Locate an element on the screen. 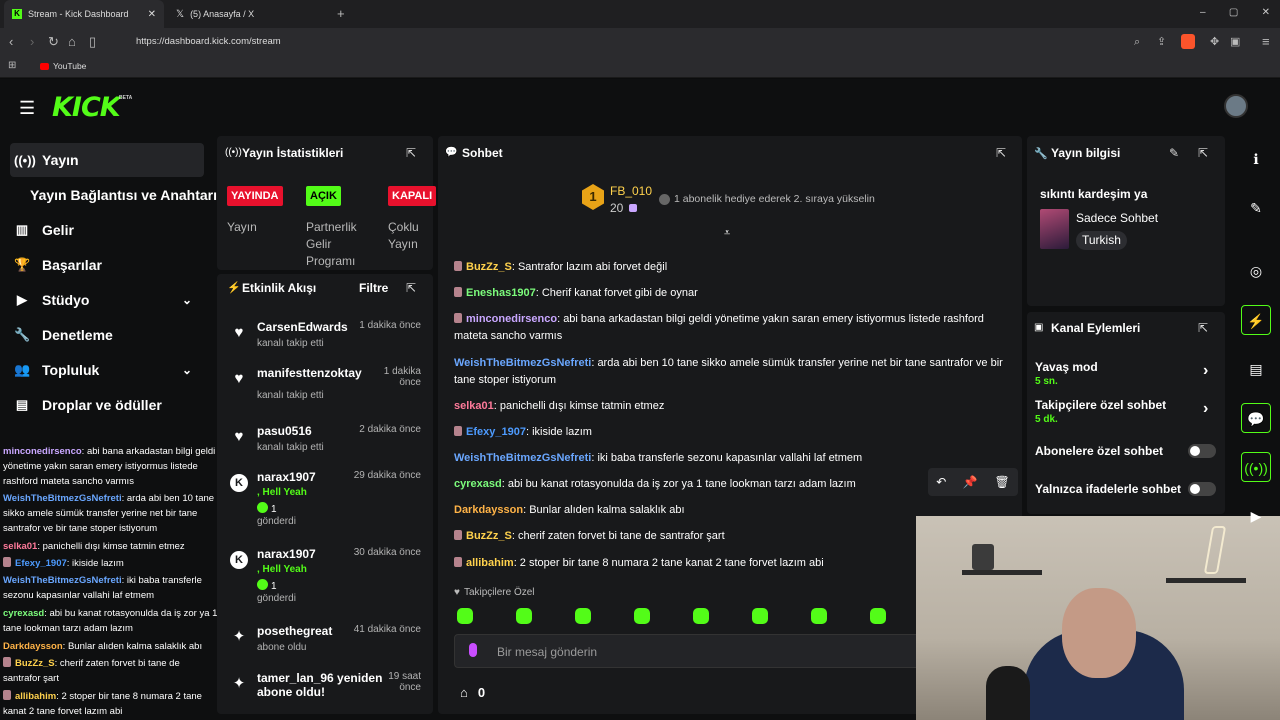 The image size is (1280, 720). heart-icon: ♥ is located at coordinates (457, 592).